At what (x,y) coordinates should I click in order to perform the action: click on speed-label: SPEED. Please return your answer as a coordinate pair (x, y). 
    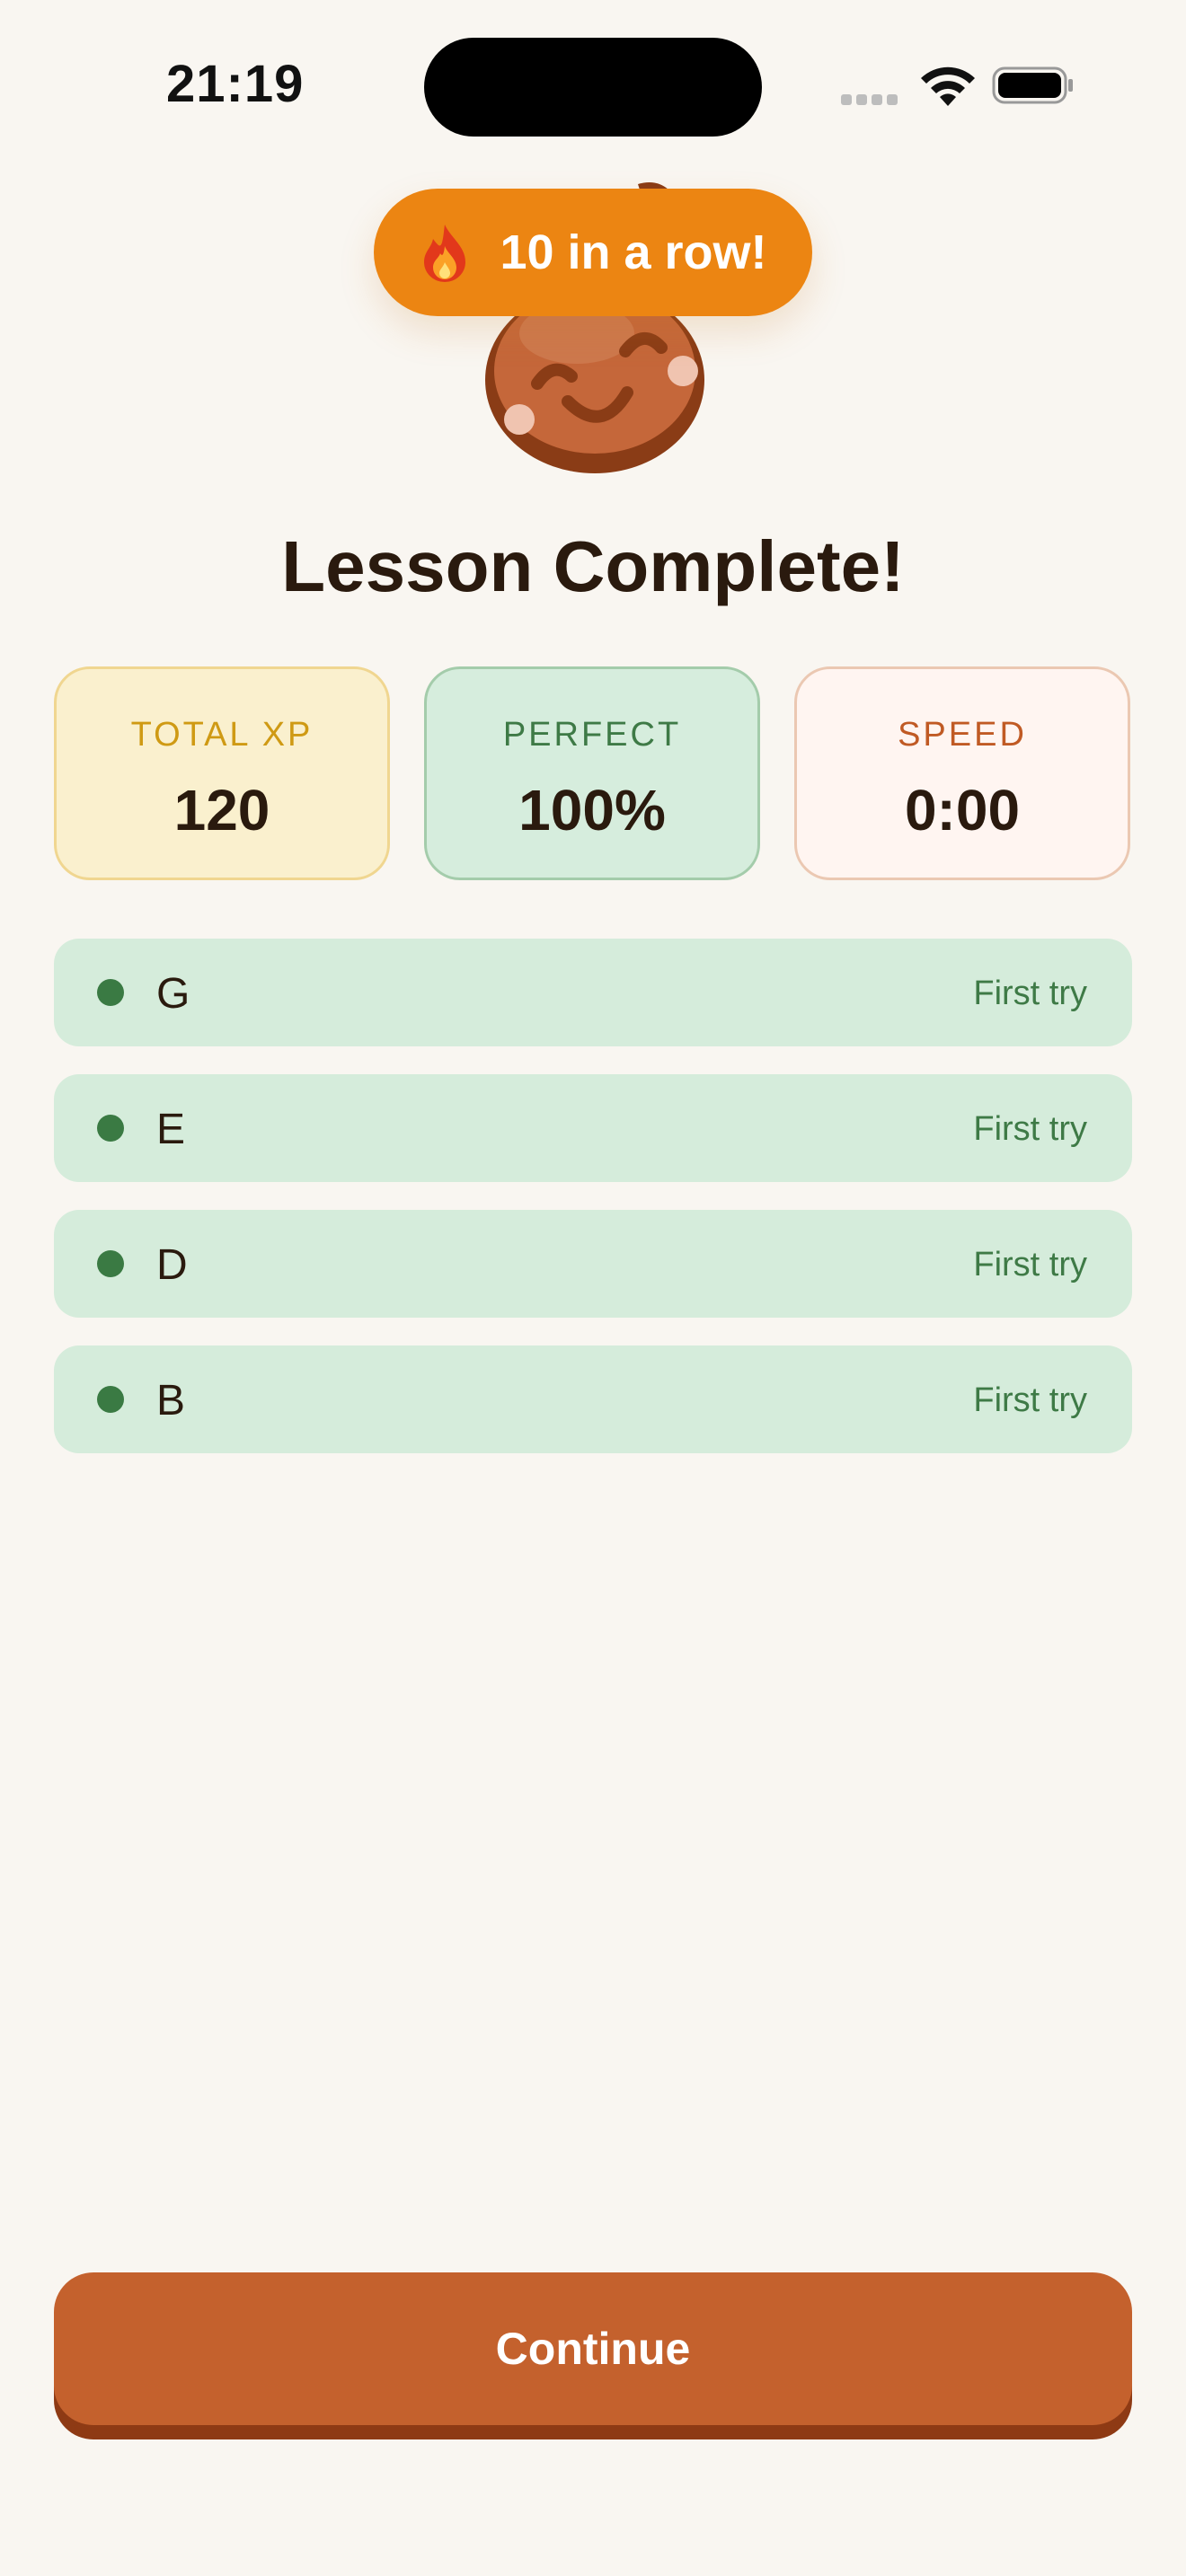
    Looking at the image, I should click on (962, 735).